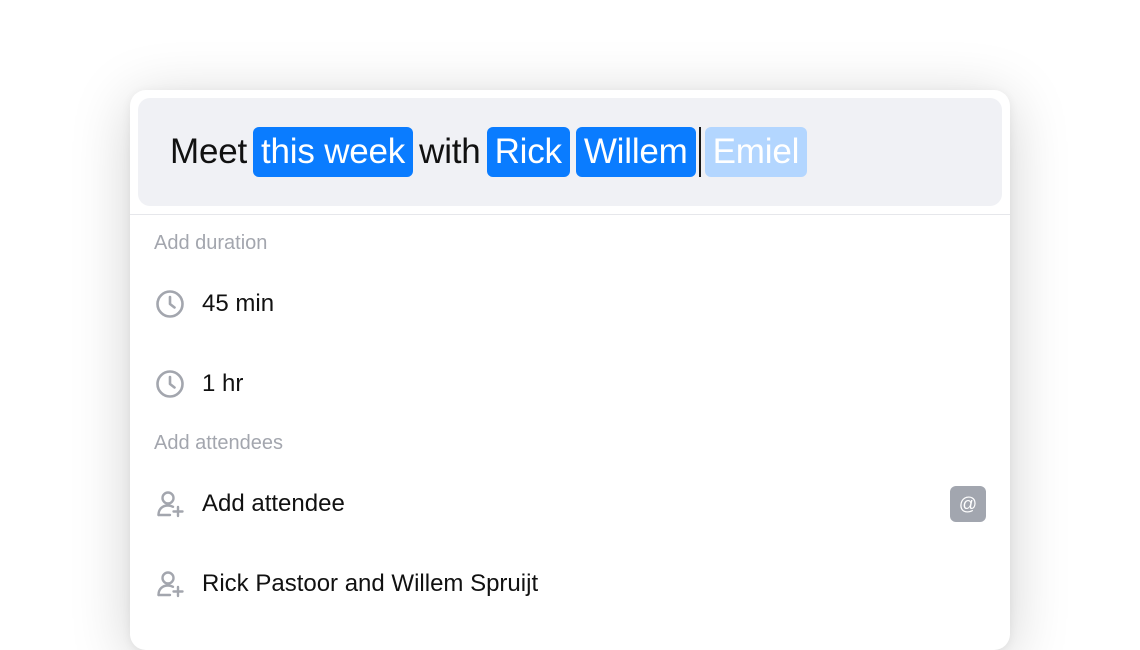 The width and height of the screenshot is (1140, 650). What do you see at coordinates (570, 214) in the screenshot?
I see `divider` at bounding box center [570, 214].